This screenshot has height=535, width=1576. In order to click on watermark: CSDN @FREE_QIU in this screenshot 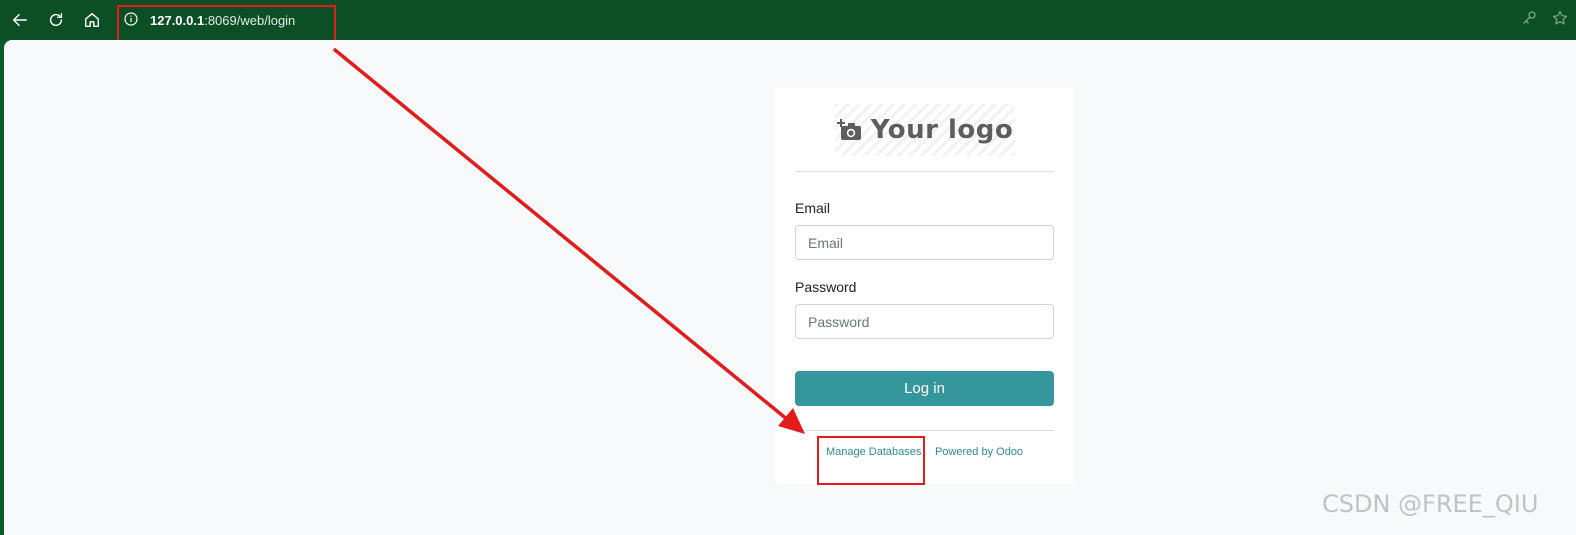, I will do `click(1430, 504)`.